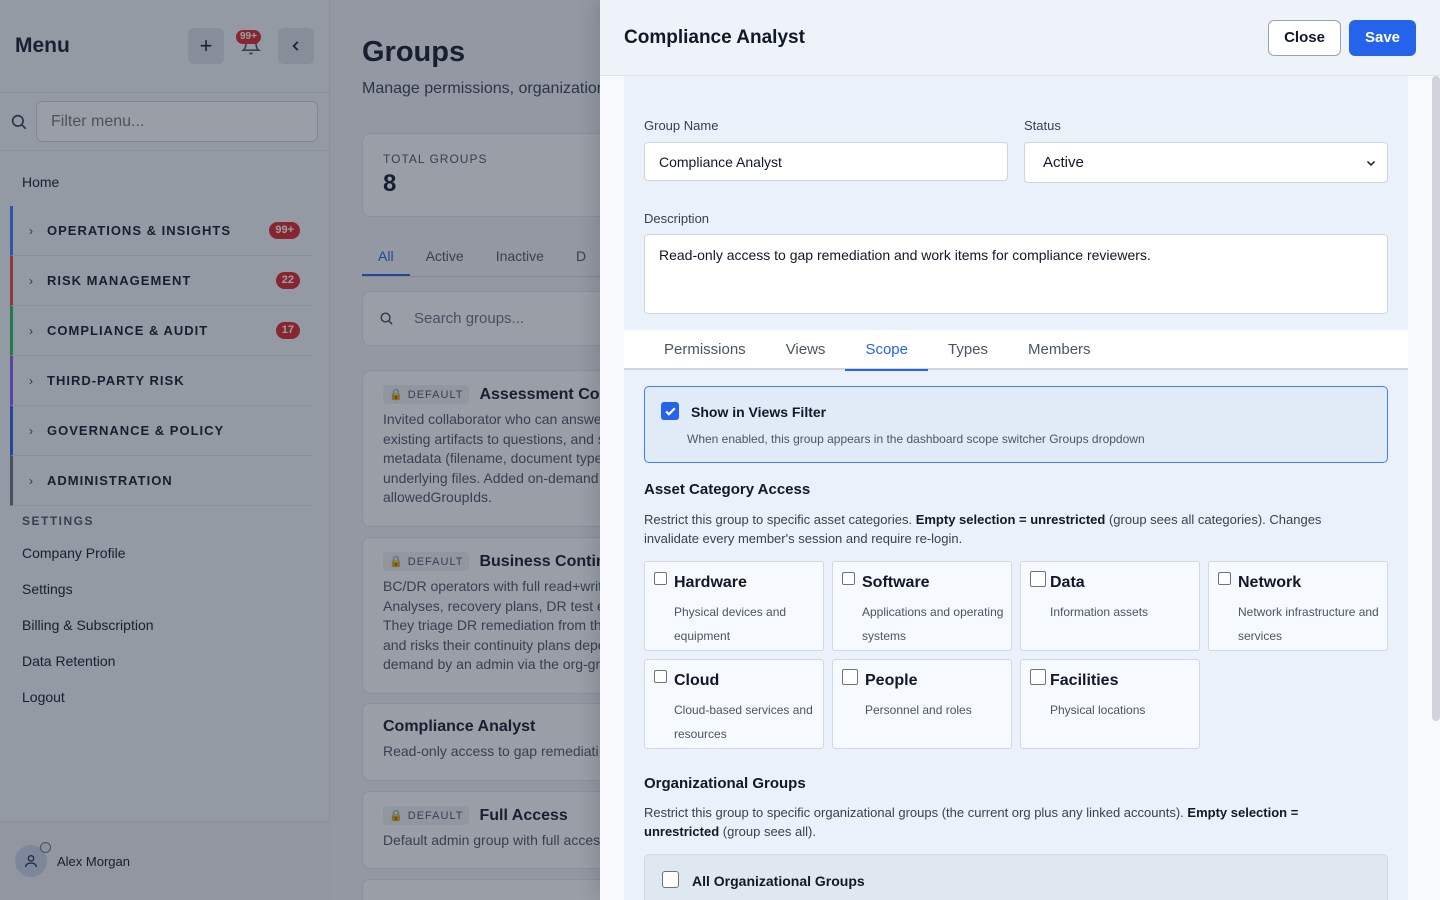 The height and width of the screenshot is (900, 1440). I want to click on tab-members: Members, so click(1059, 350).